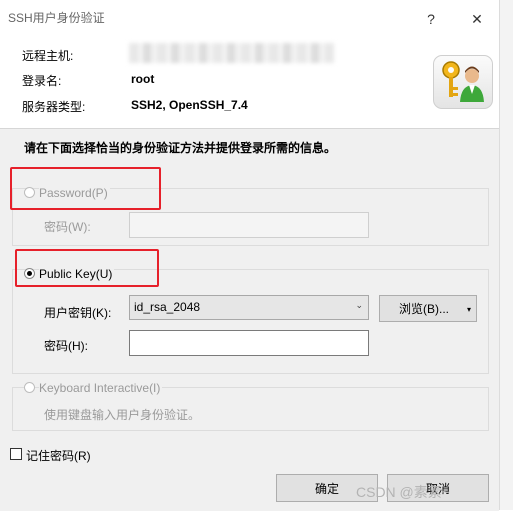  What do you see at coordinates (189, 105) in the screenshot?
I see `server-type-value: SSH2, OpenSSH_7.4` at bounding box center [189, 105].